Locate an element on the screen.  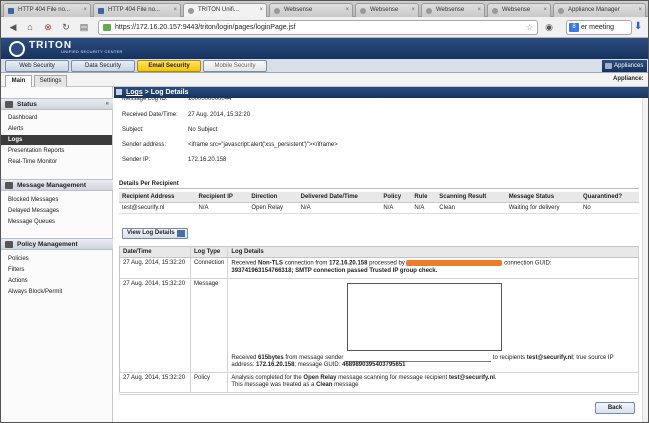
section-title: Policy Management is located at coordinates (47, 244).